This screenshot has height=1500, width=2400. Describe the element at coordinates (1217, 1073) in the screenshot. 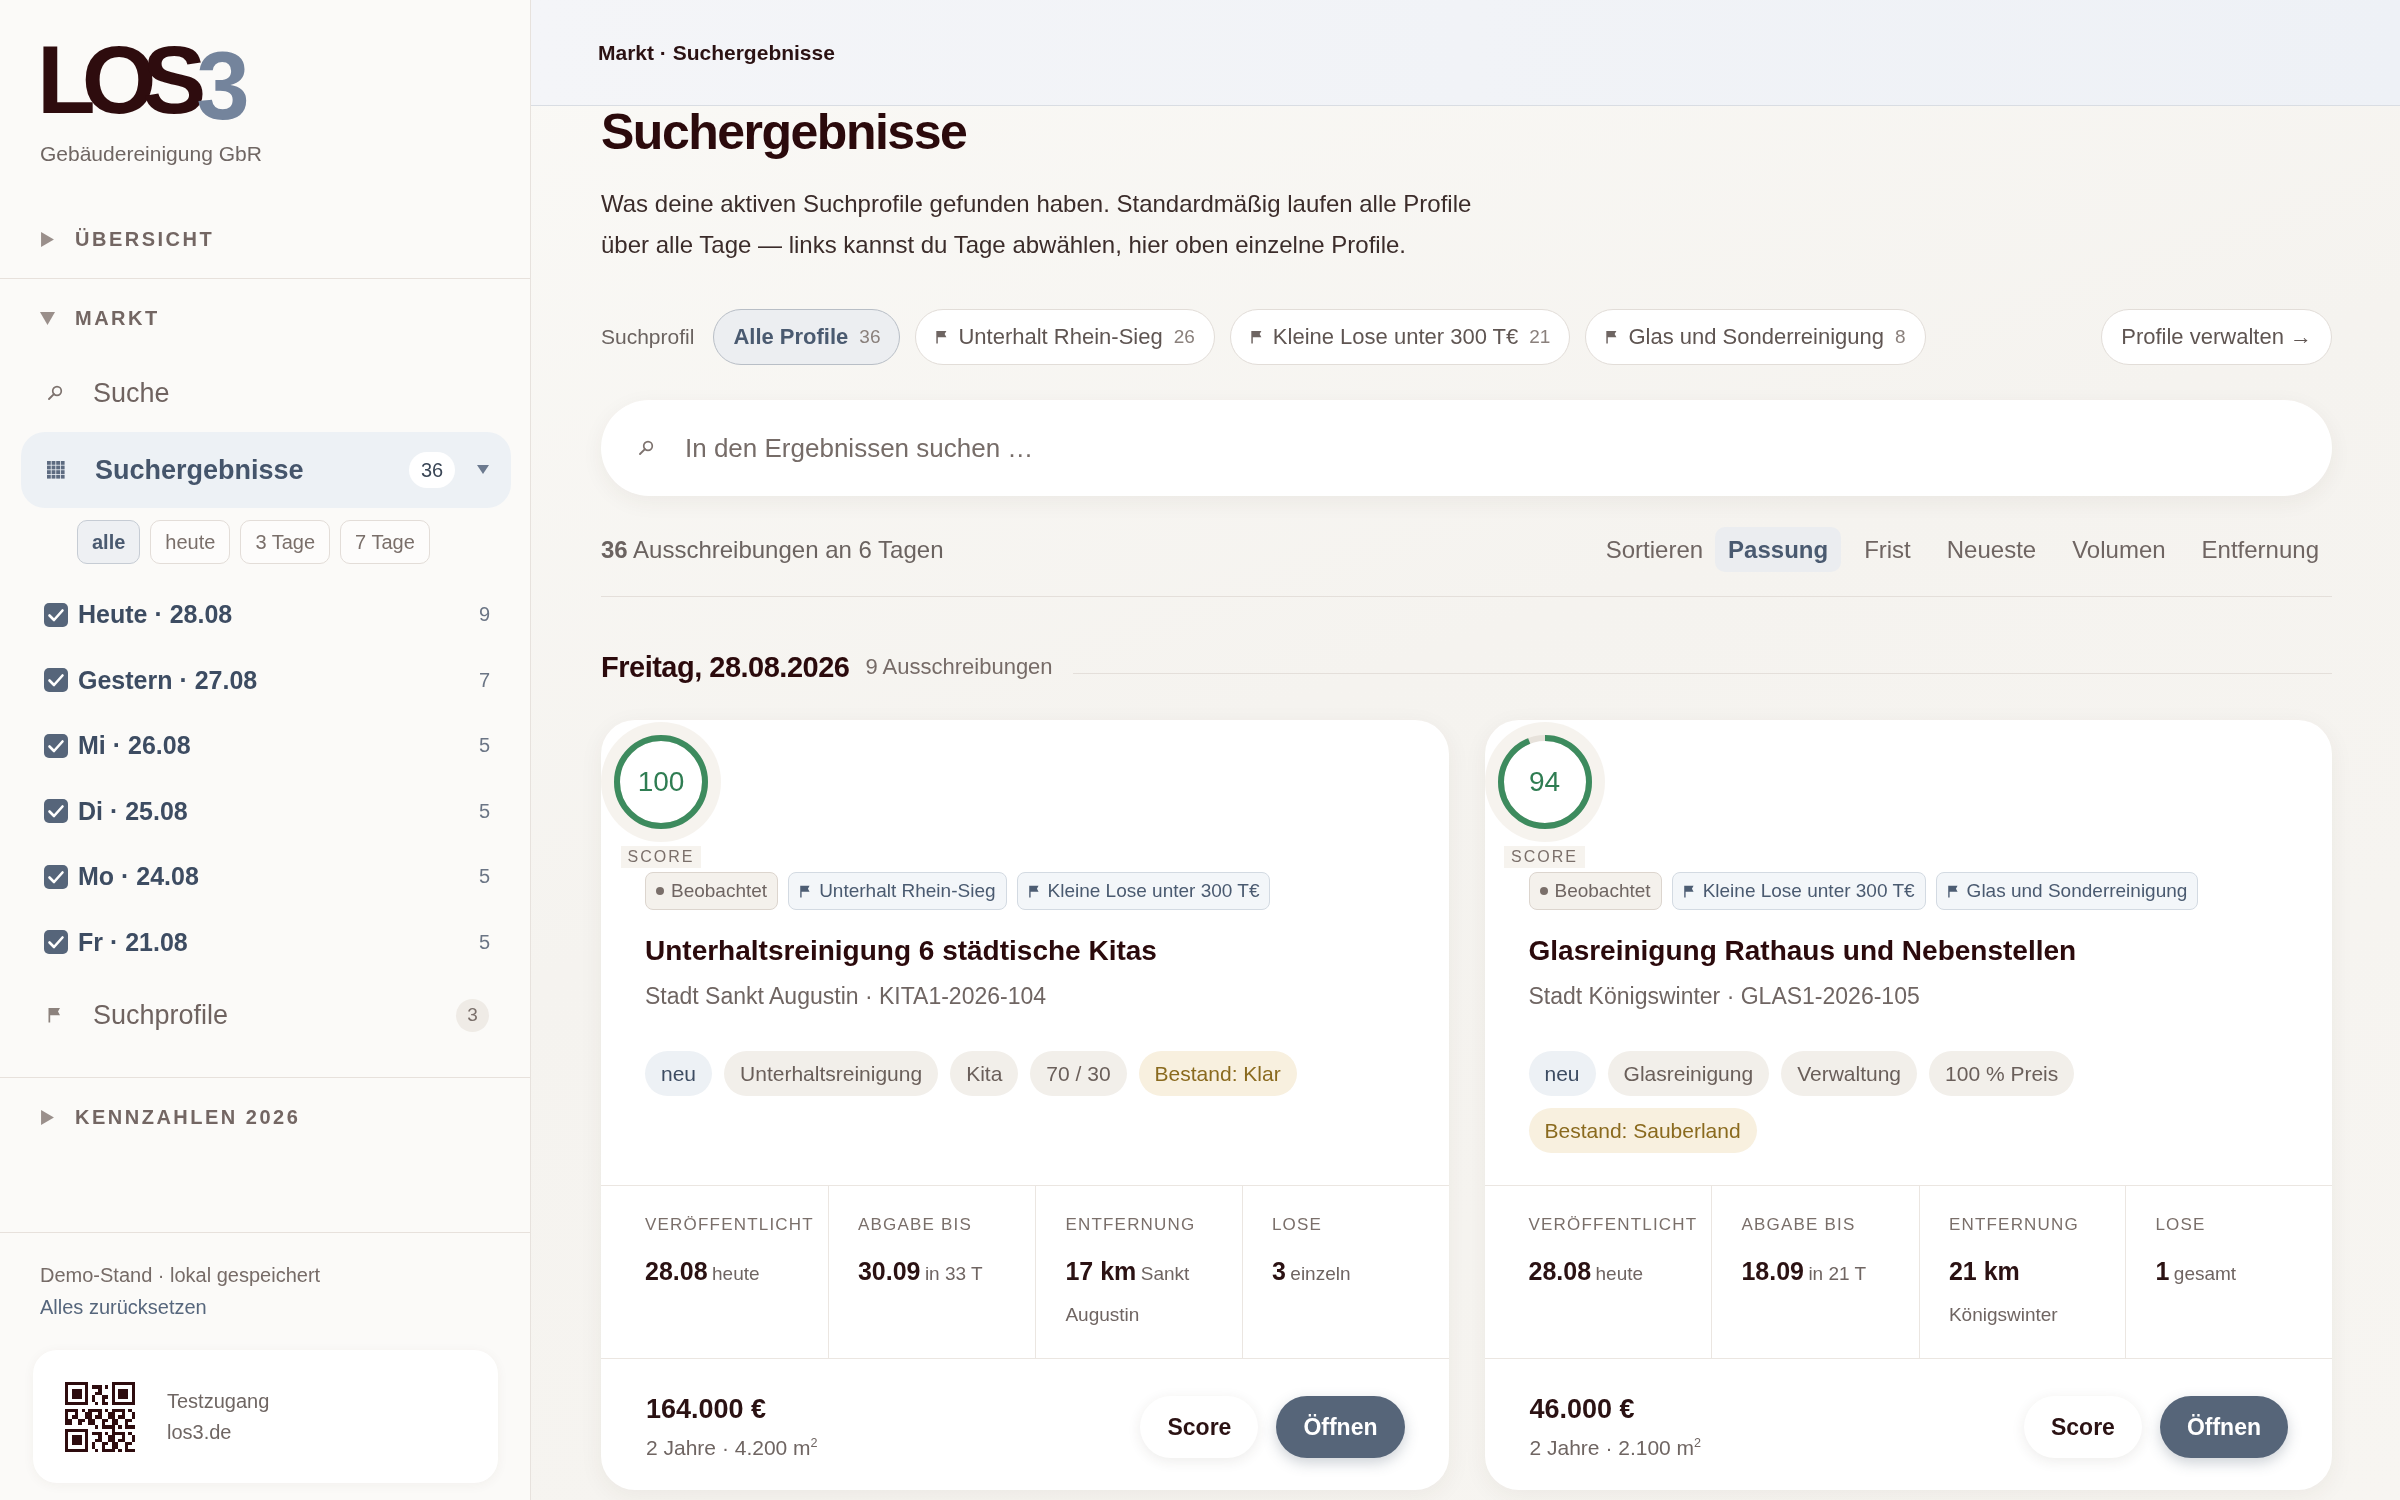

I see `incumbent-tag: Bestand: Klar` at that location.